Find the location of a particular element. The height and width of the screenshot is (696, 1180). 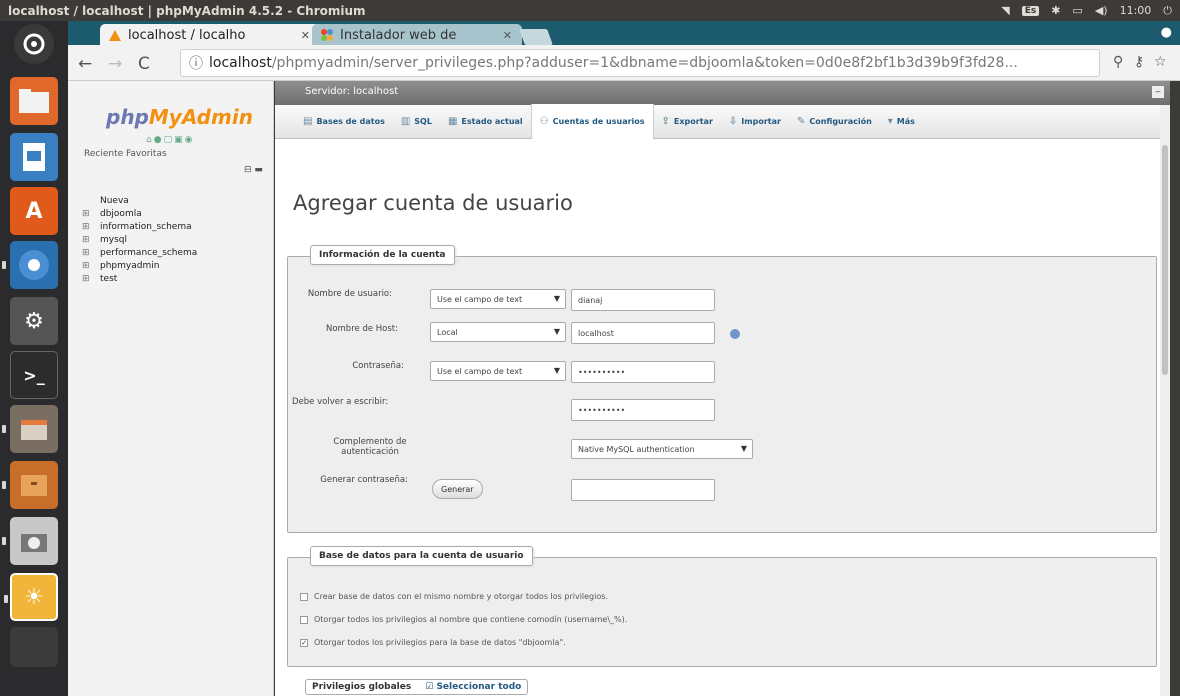

zoom-icon: ⚲ is located at coordinates (1118, 62).